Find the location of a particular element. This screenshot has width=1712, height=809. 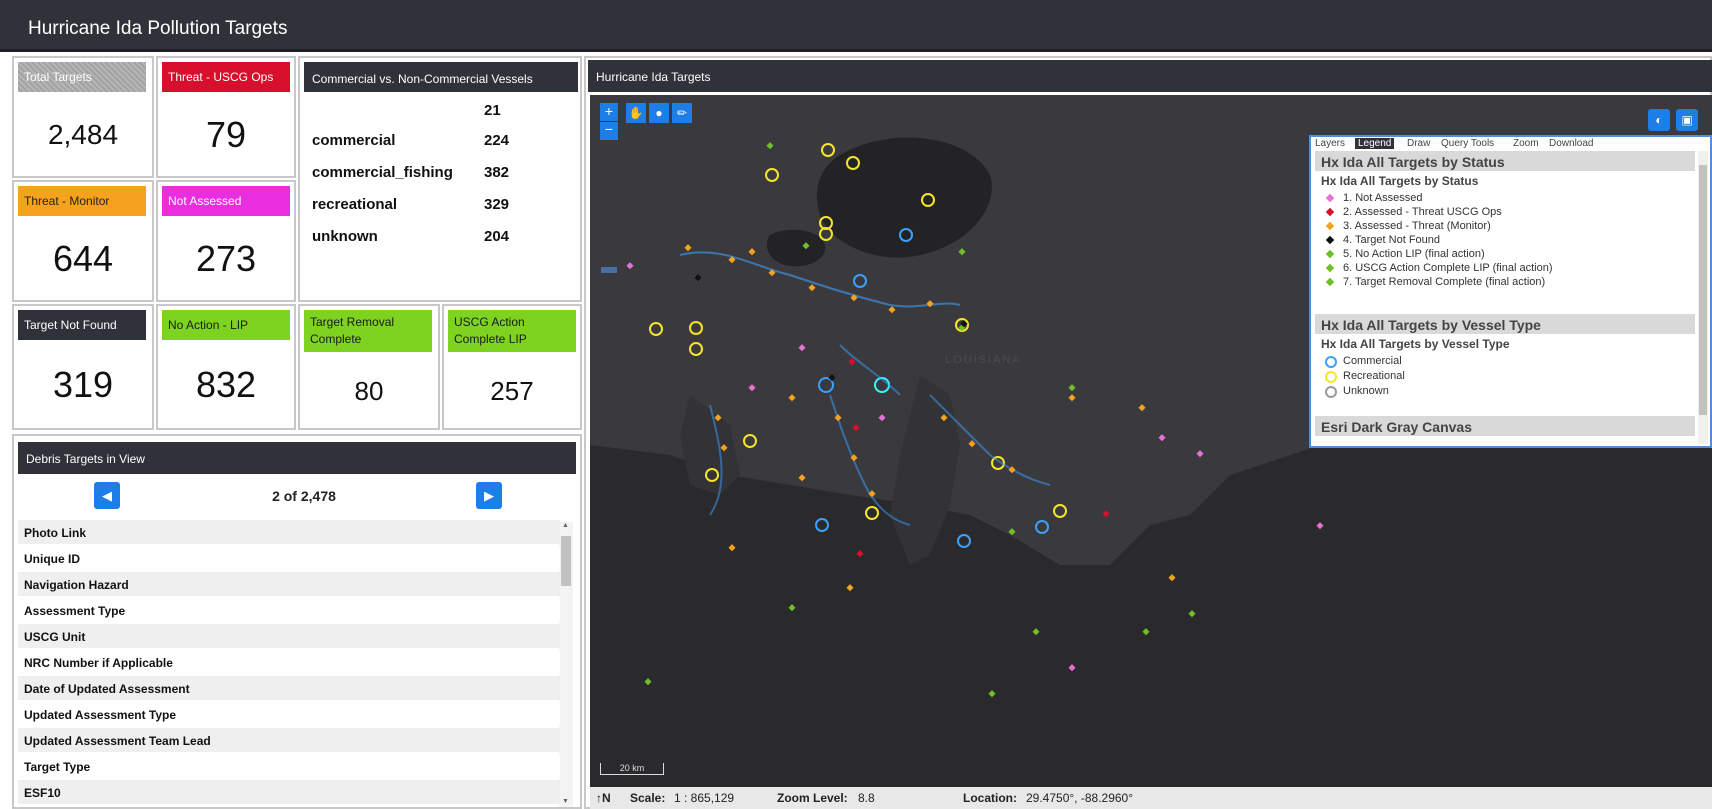

legend-item-label: 1. Not Assessed is located at coordinates (1383, 198).